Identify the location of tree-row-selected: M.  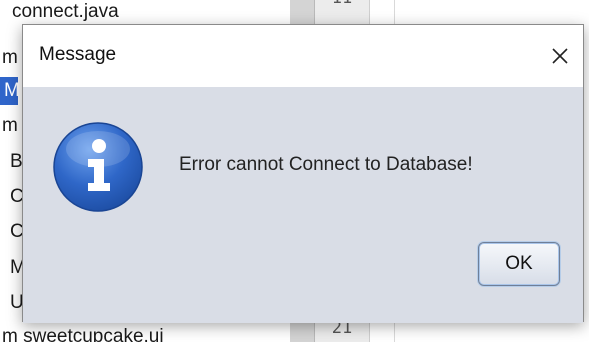
(10, 91).